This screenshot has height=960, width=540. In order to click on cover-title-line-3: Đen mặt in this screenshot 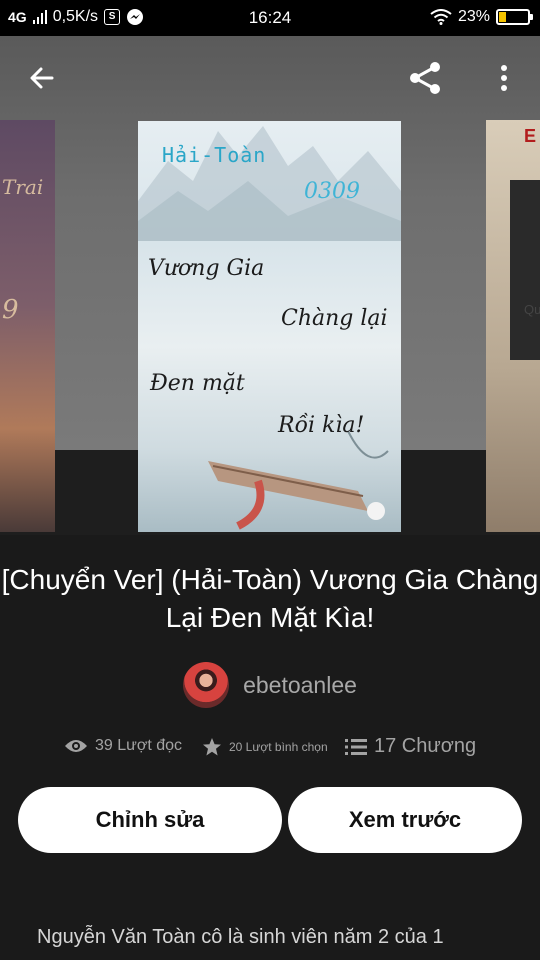, I will do `click(197, 383)`.